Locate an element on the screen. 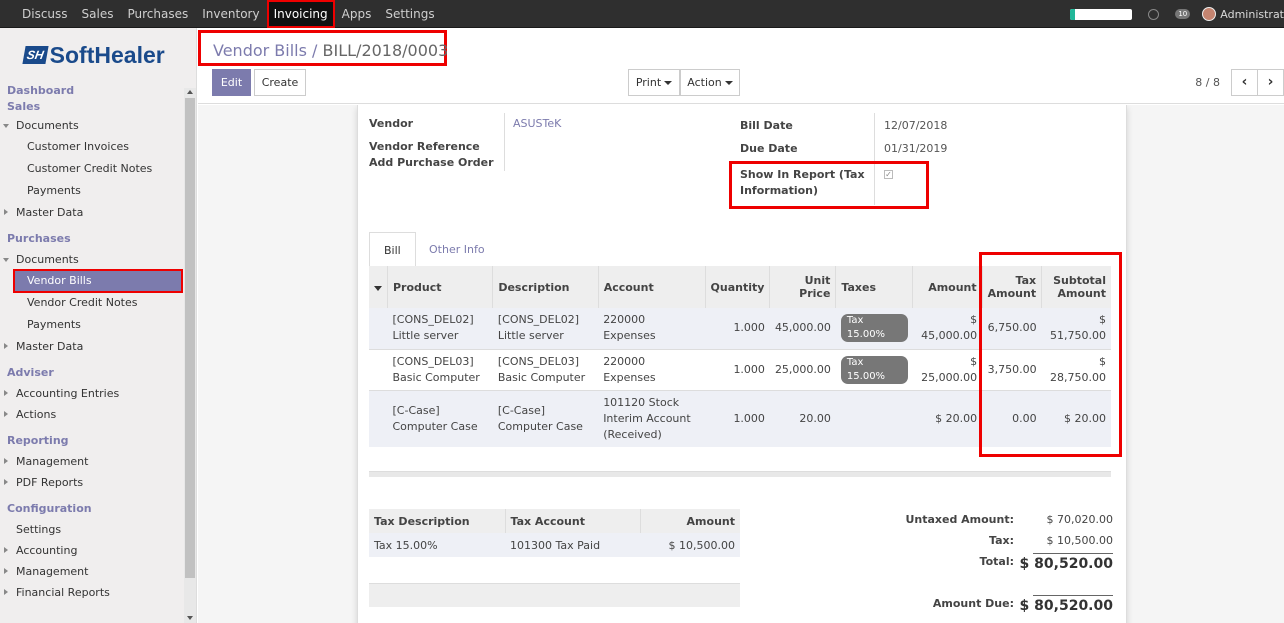 This screenshot has width=1284, height=623. scroll-up-icon is located at coordinates (190, 92).